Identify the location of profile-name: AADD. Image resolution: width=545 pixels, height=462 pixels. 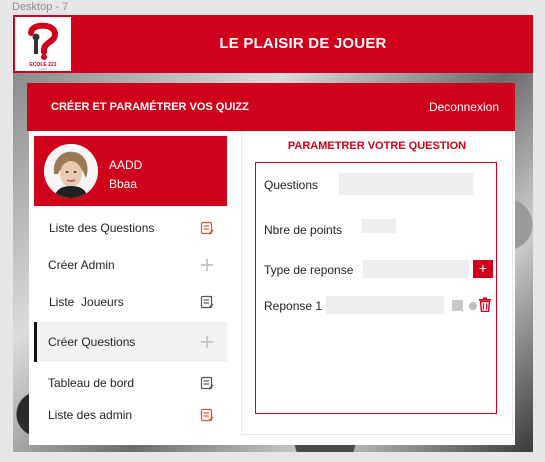
(126, 165).